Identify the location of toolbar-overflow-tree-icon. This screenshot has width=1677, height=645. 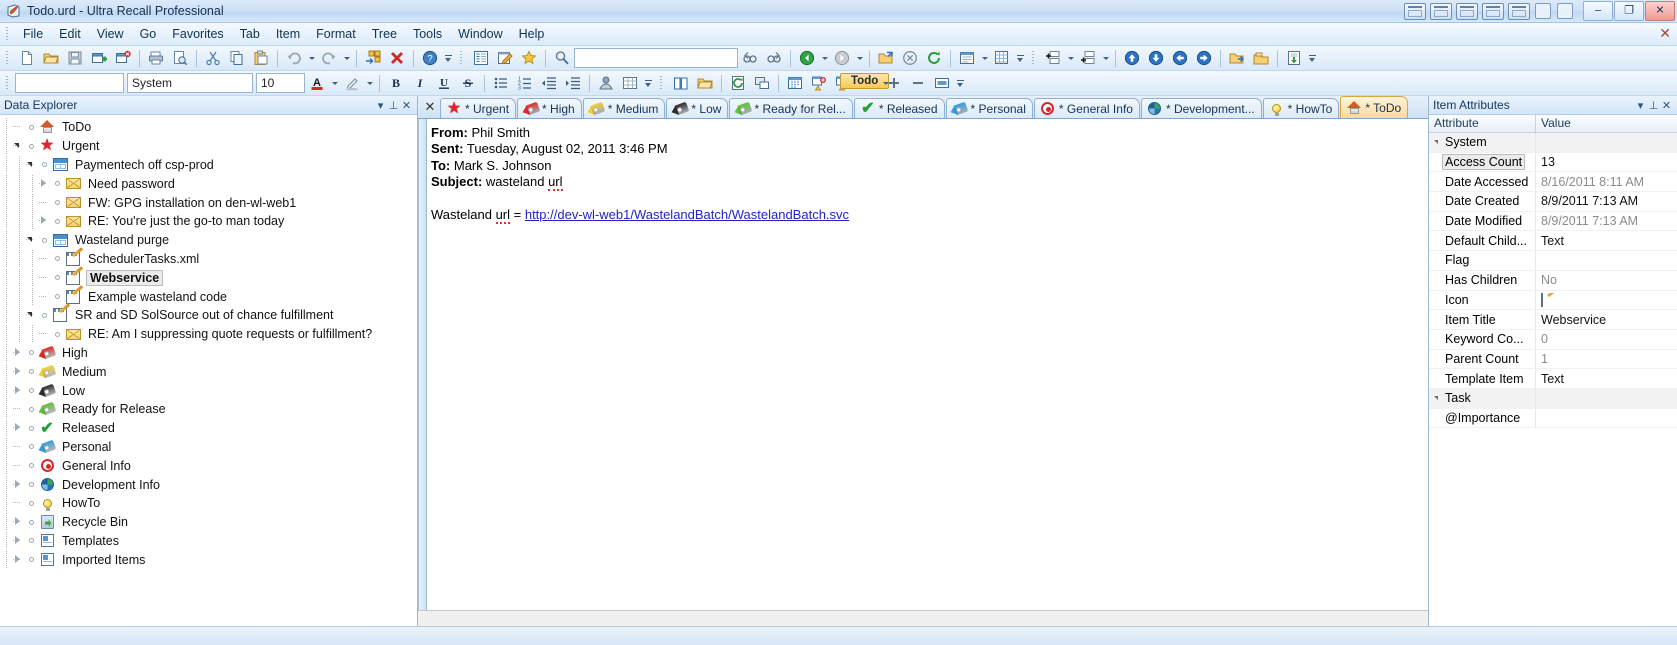
(1312, 58).